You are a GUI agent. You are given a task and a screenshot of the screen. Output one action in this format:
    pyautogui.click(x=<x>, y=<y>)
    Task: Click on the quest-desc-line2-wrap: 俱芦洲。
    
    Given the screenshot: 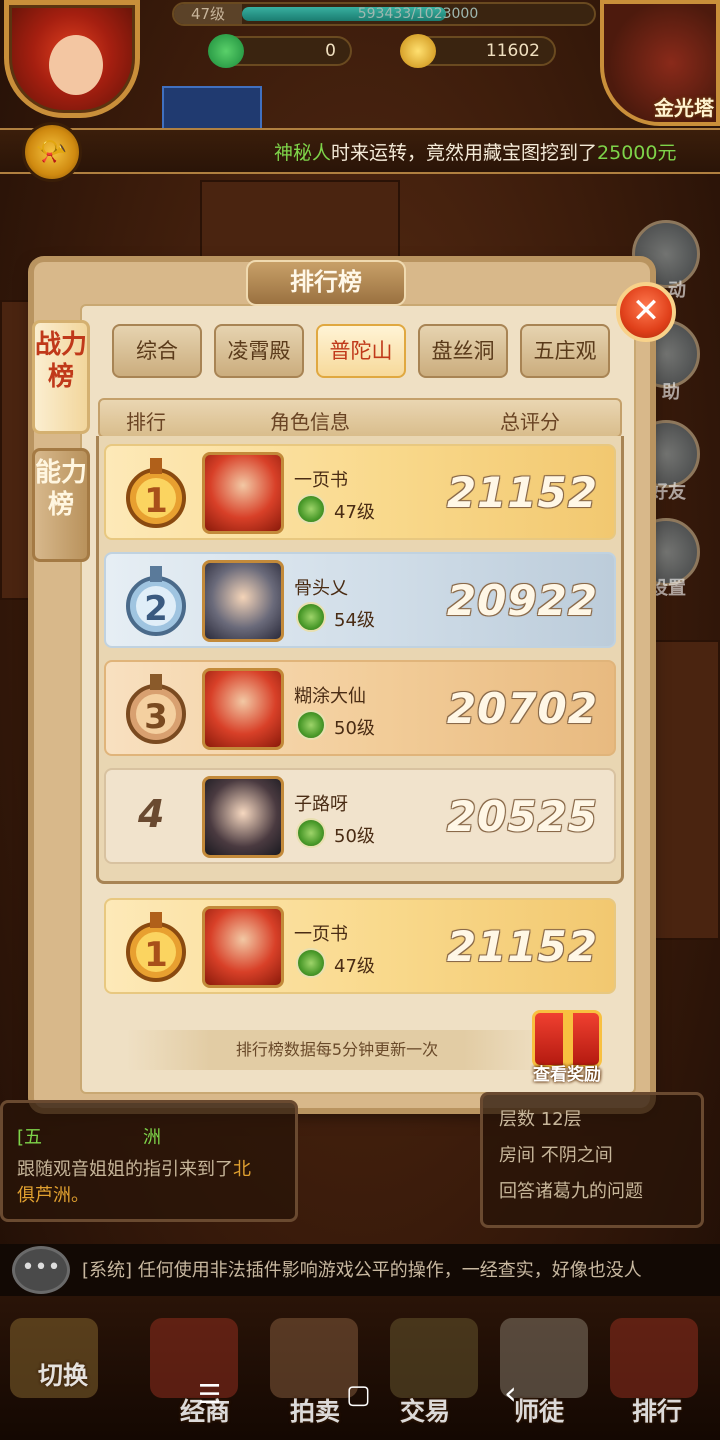 What is the action you would take?
    pyautogui.click(x=53, y=1194)
    